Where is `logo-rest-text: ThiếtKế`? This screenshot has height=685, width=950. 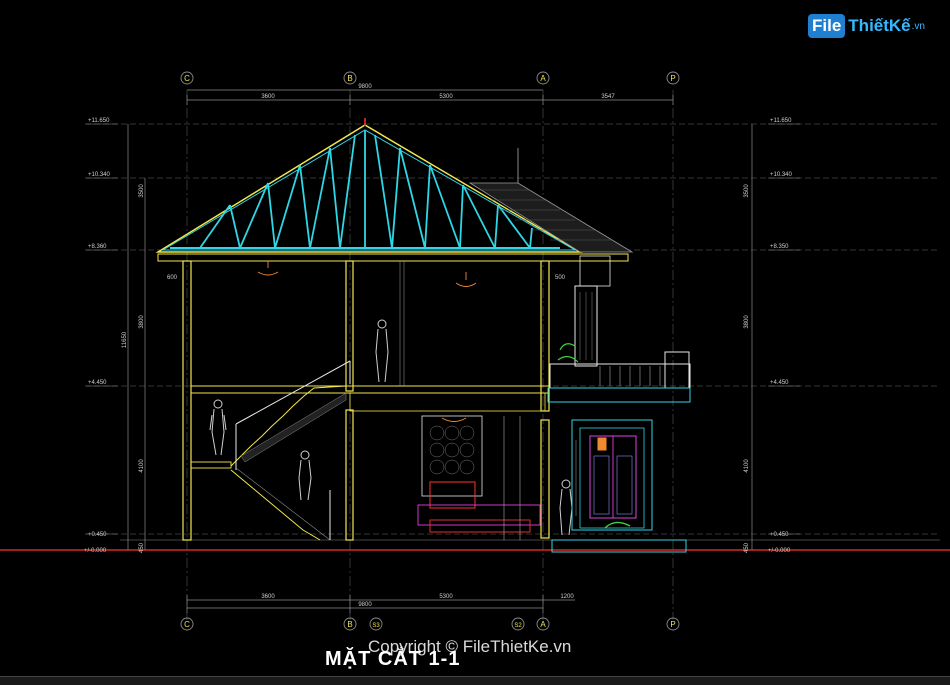
logo-rest-text: ThiếtKế is located at coordinates (879, 25).